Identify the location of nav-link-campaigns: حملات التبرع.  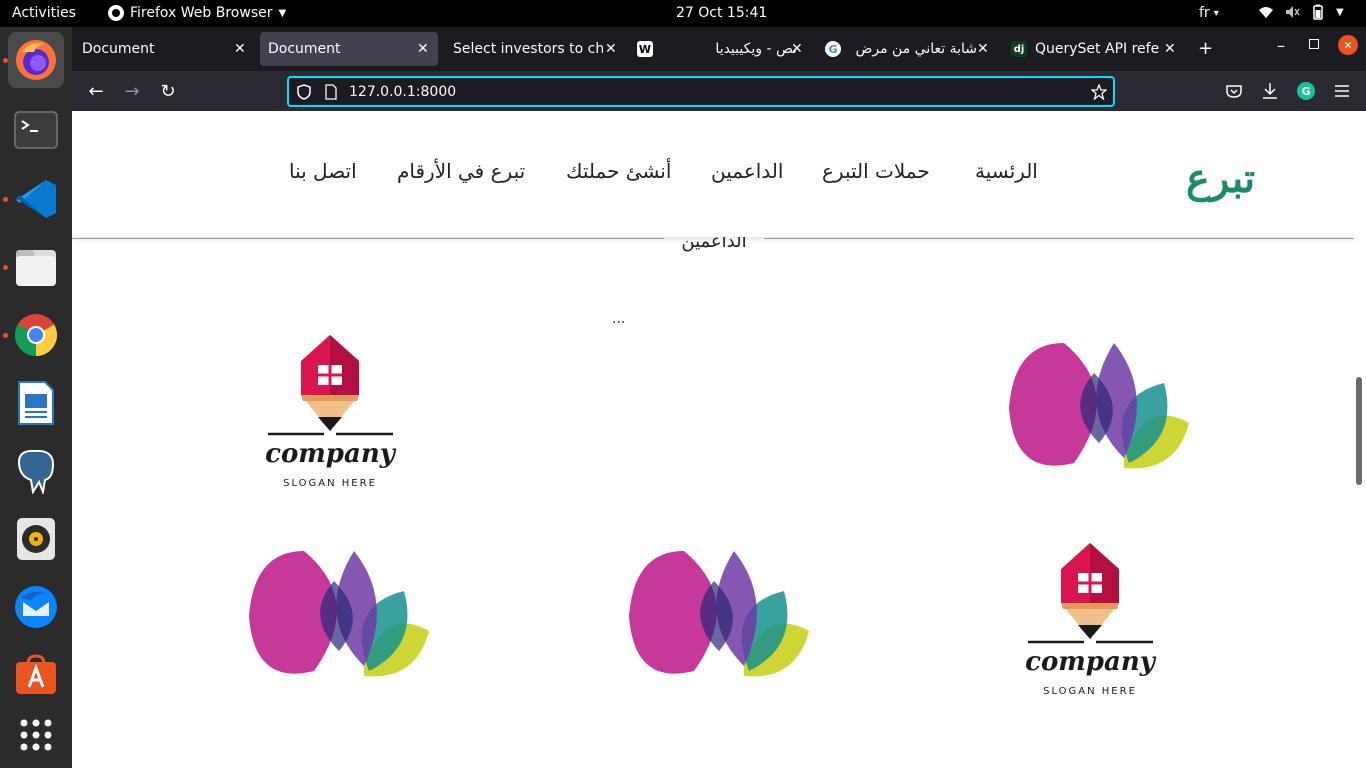
(876, 171).